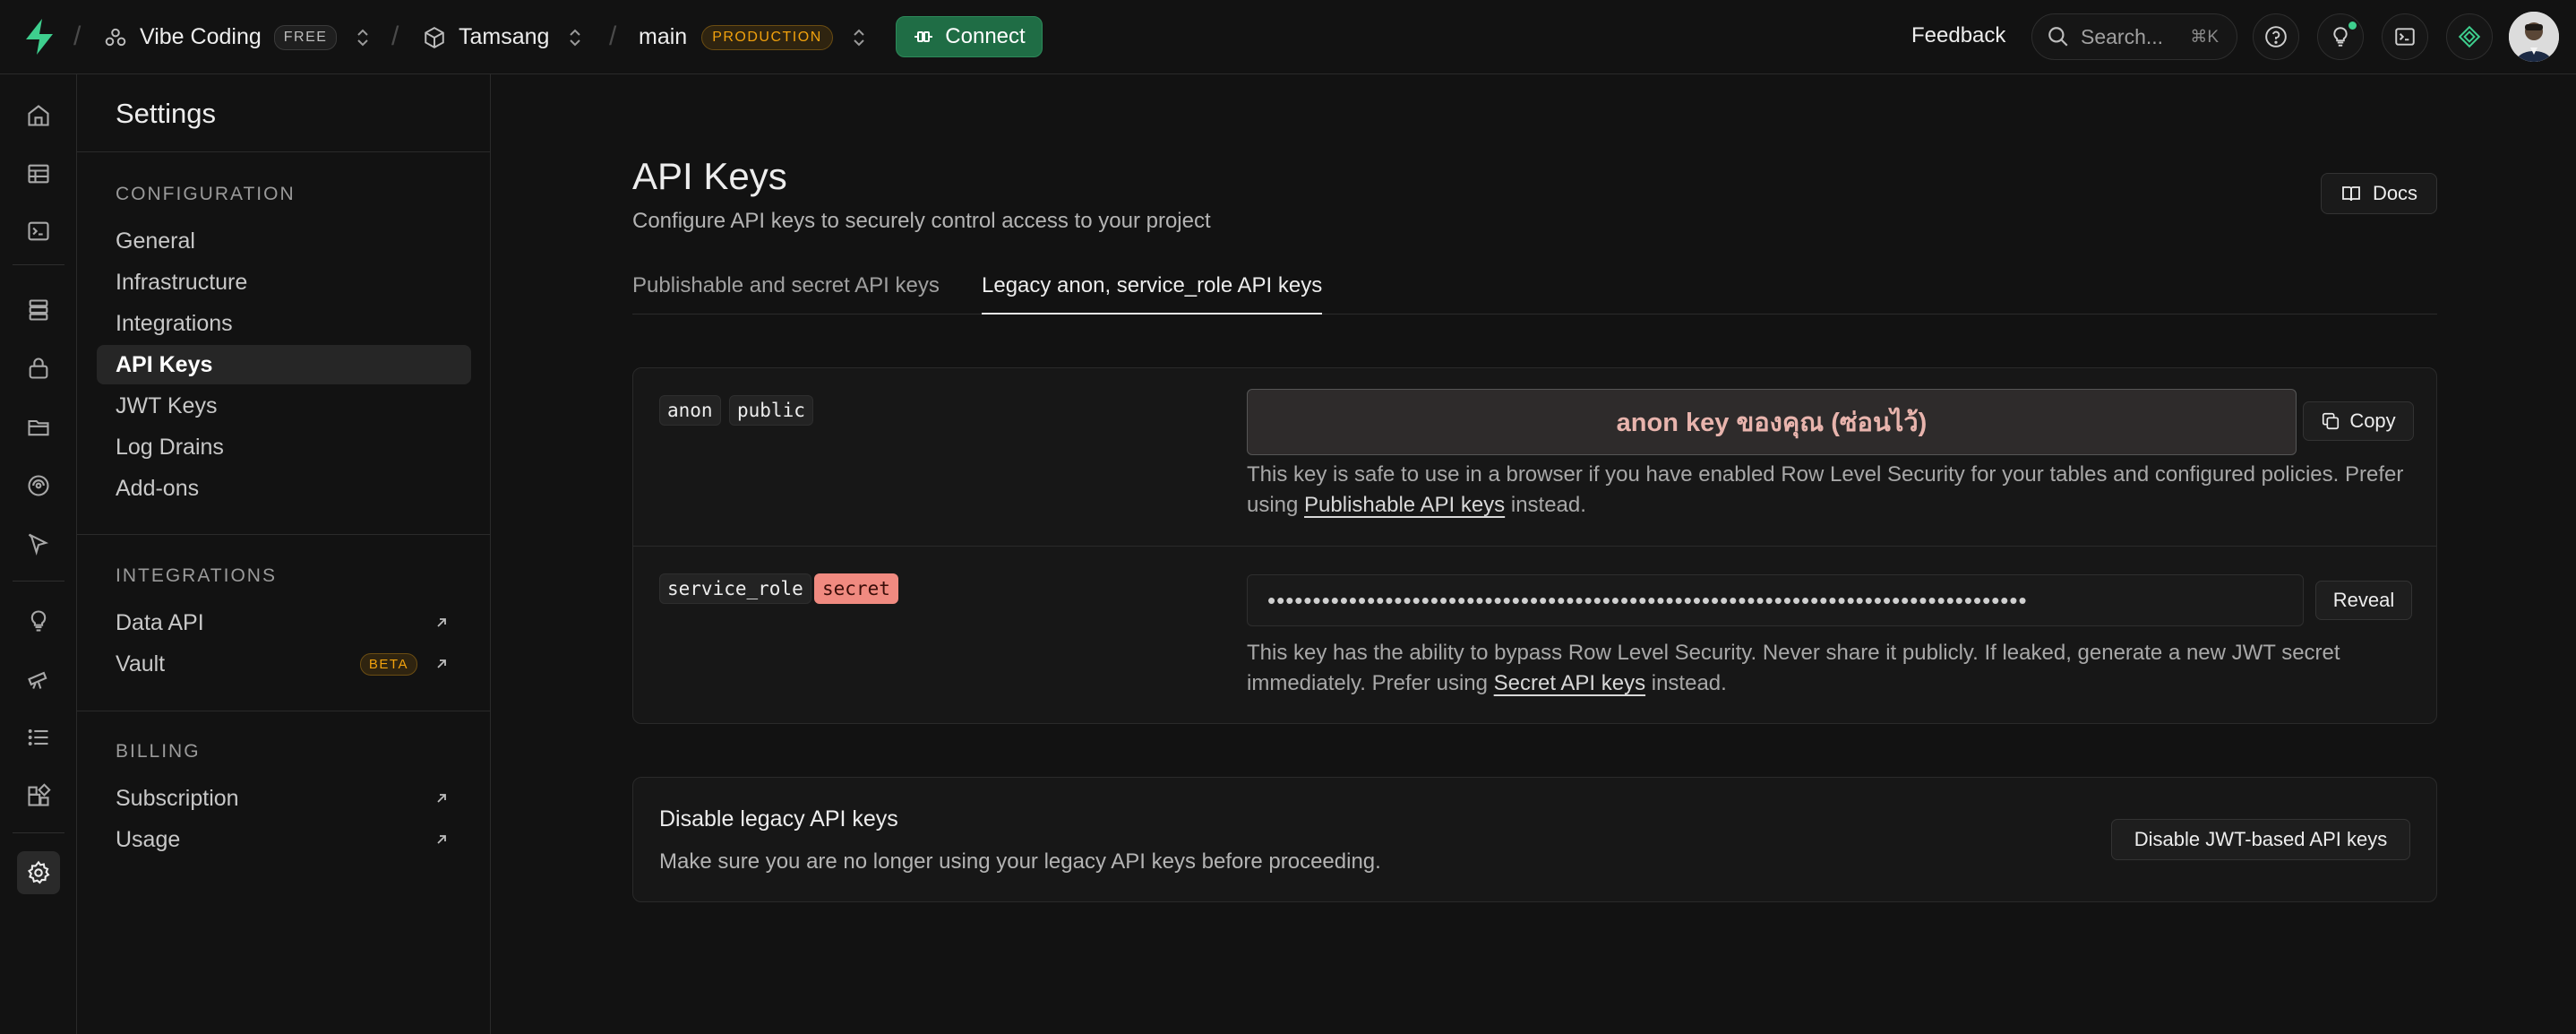  I want to click on copy-label: Copy, so click(2372, 420).